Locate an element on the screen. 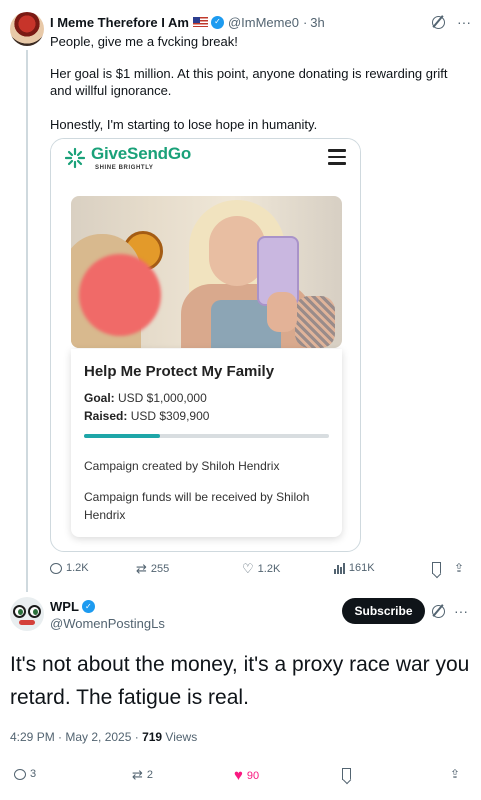 This screenshot has width=481, height=800. reply-button: 1.2K is located at coordinates (69, 568).